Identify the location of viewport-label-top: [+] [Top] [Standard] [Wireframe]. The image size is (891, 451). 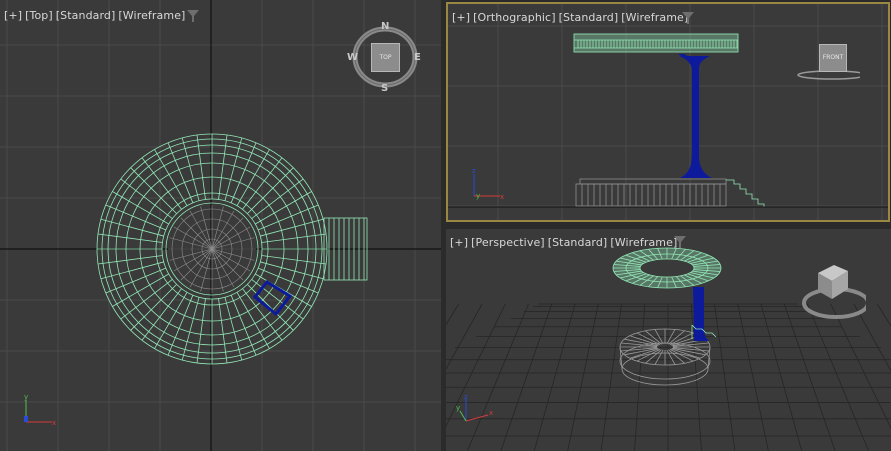
(94, 15).